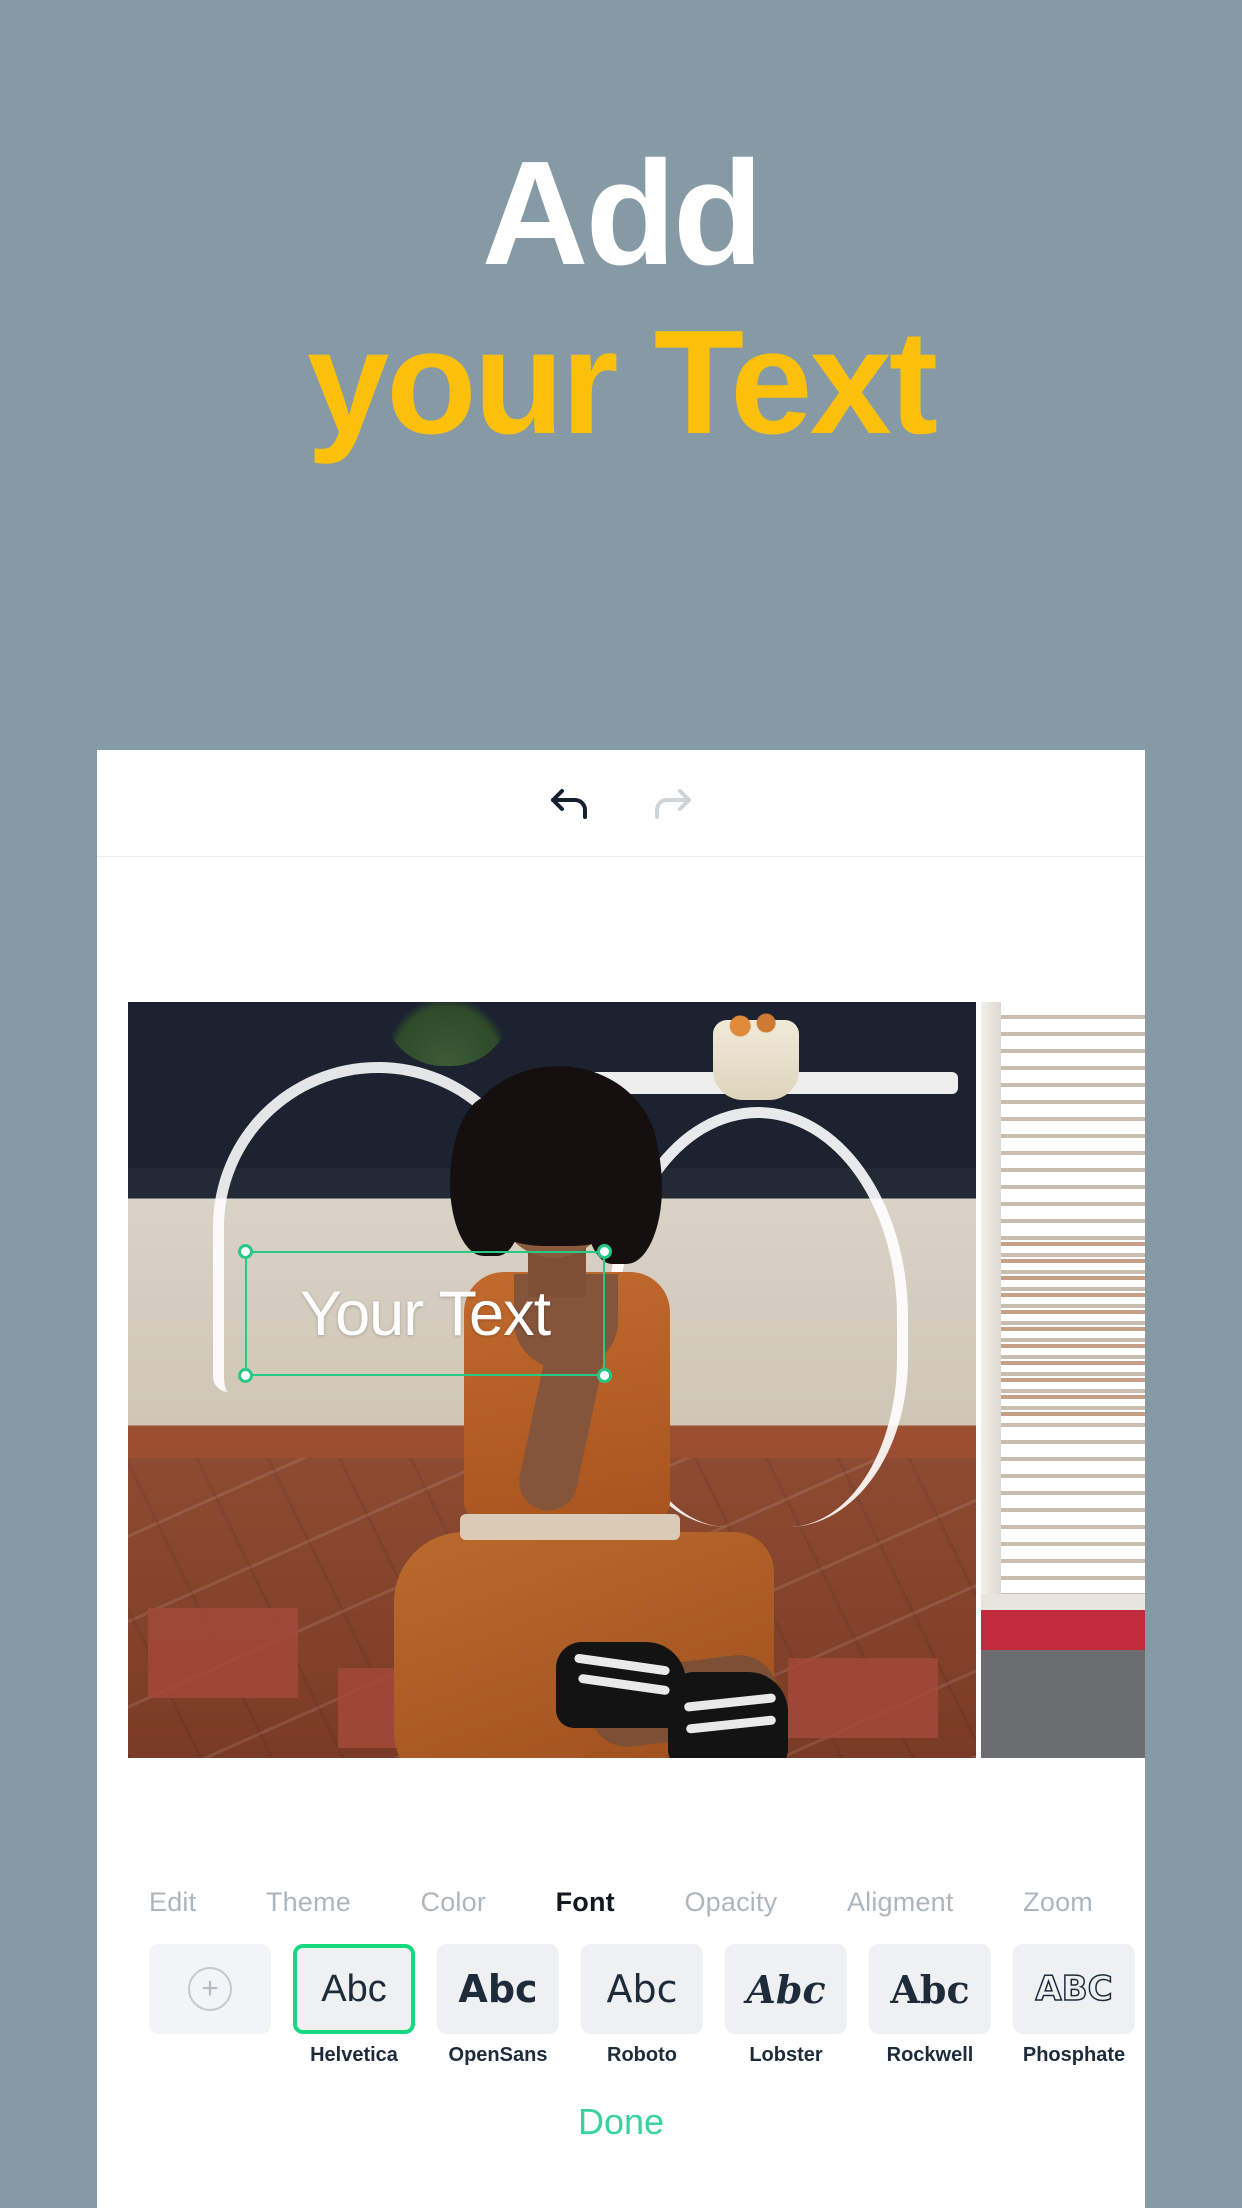 Image resolution: width=1242 pixels, height=2208 pixels. What do you see at coordinates (786, 2055) in the screenshot?
I see `font-label-lobster: Lobster` at bounding box center [786, 2055].